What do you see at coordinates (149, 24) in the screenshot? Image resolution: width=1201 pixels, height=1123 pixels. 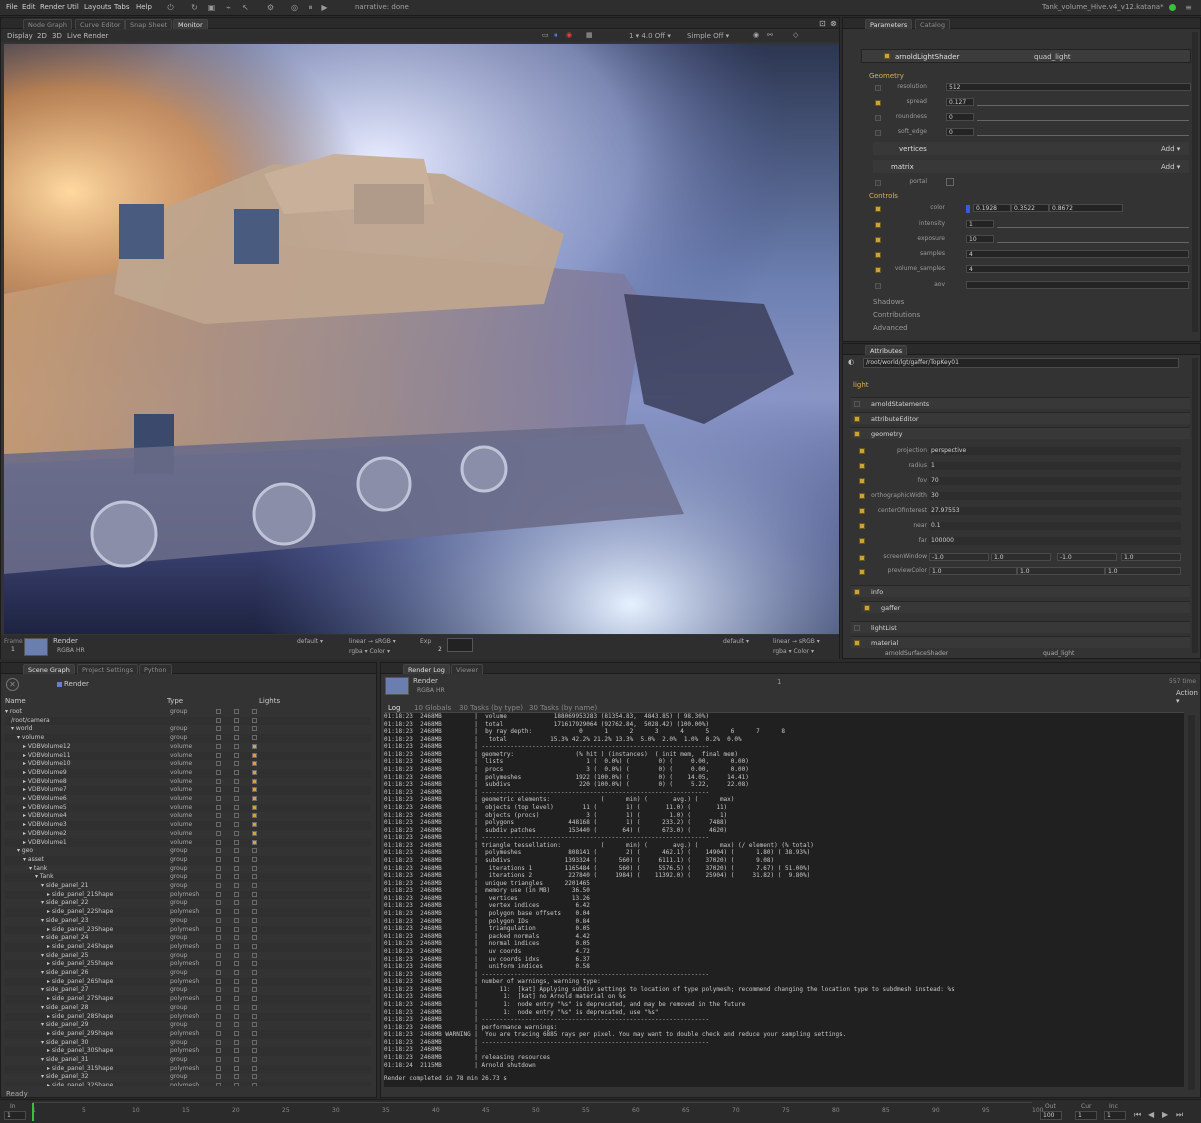 I see `tab-snap-sheet: Snap Sheet` at bounding box center [149, 24].